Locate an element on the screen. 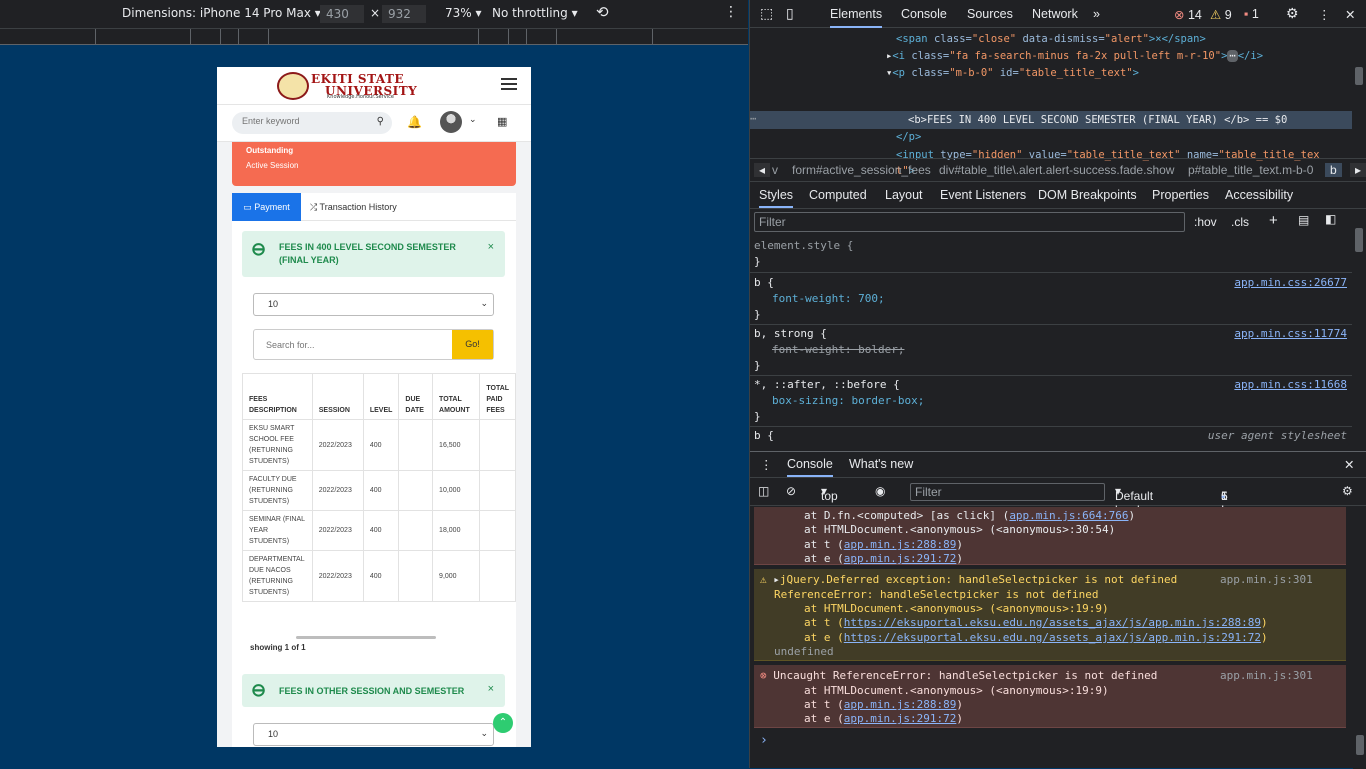  tab-elements: Elements is located at coordinates (856, 17).